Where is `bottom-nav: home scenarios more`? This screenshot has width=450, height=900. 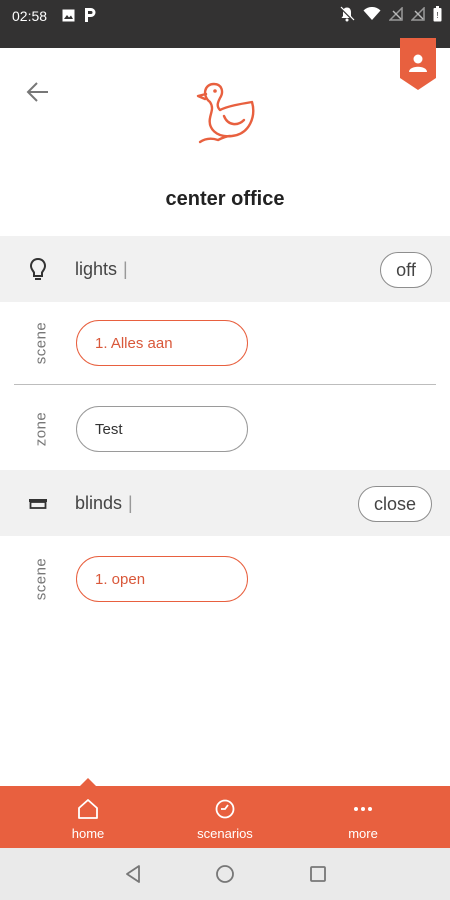 bottom-nav: home scenarios more is located at coordinates (225, 813).